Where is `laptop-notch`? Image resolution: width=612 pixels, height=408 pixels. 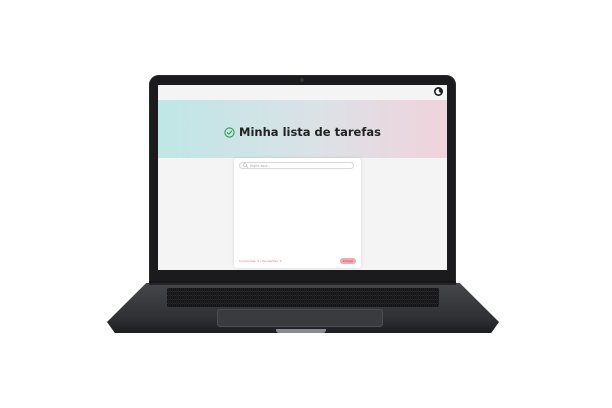
laptop-notch is located at coordinates (301, 331).